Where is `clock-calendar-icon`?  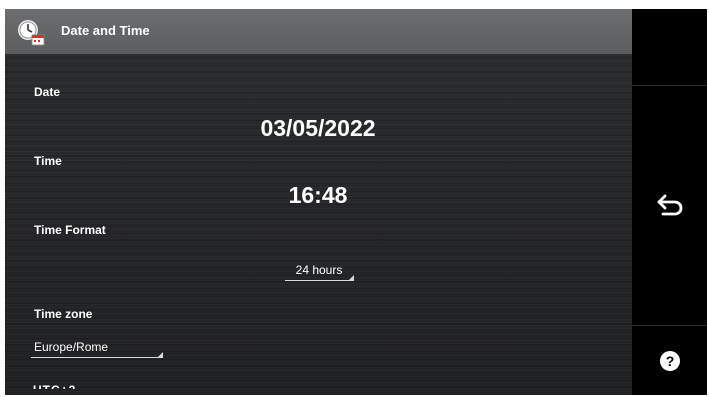 clock-calendar-icon is located at coordinates (31, 33).